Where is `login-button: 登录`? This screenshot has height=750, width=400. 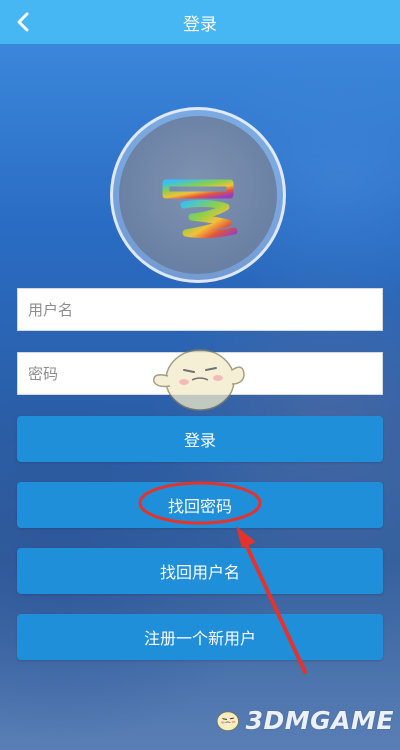 login-button: 登录 is located at coordinates (200, 439).